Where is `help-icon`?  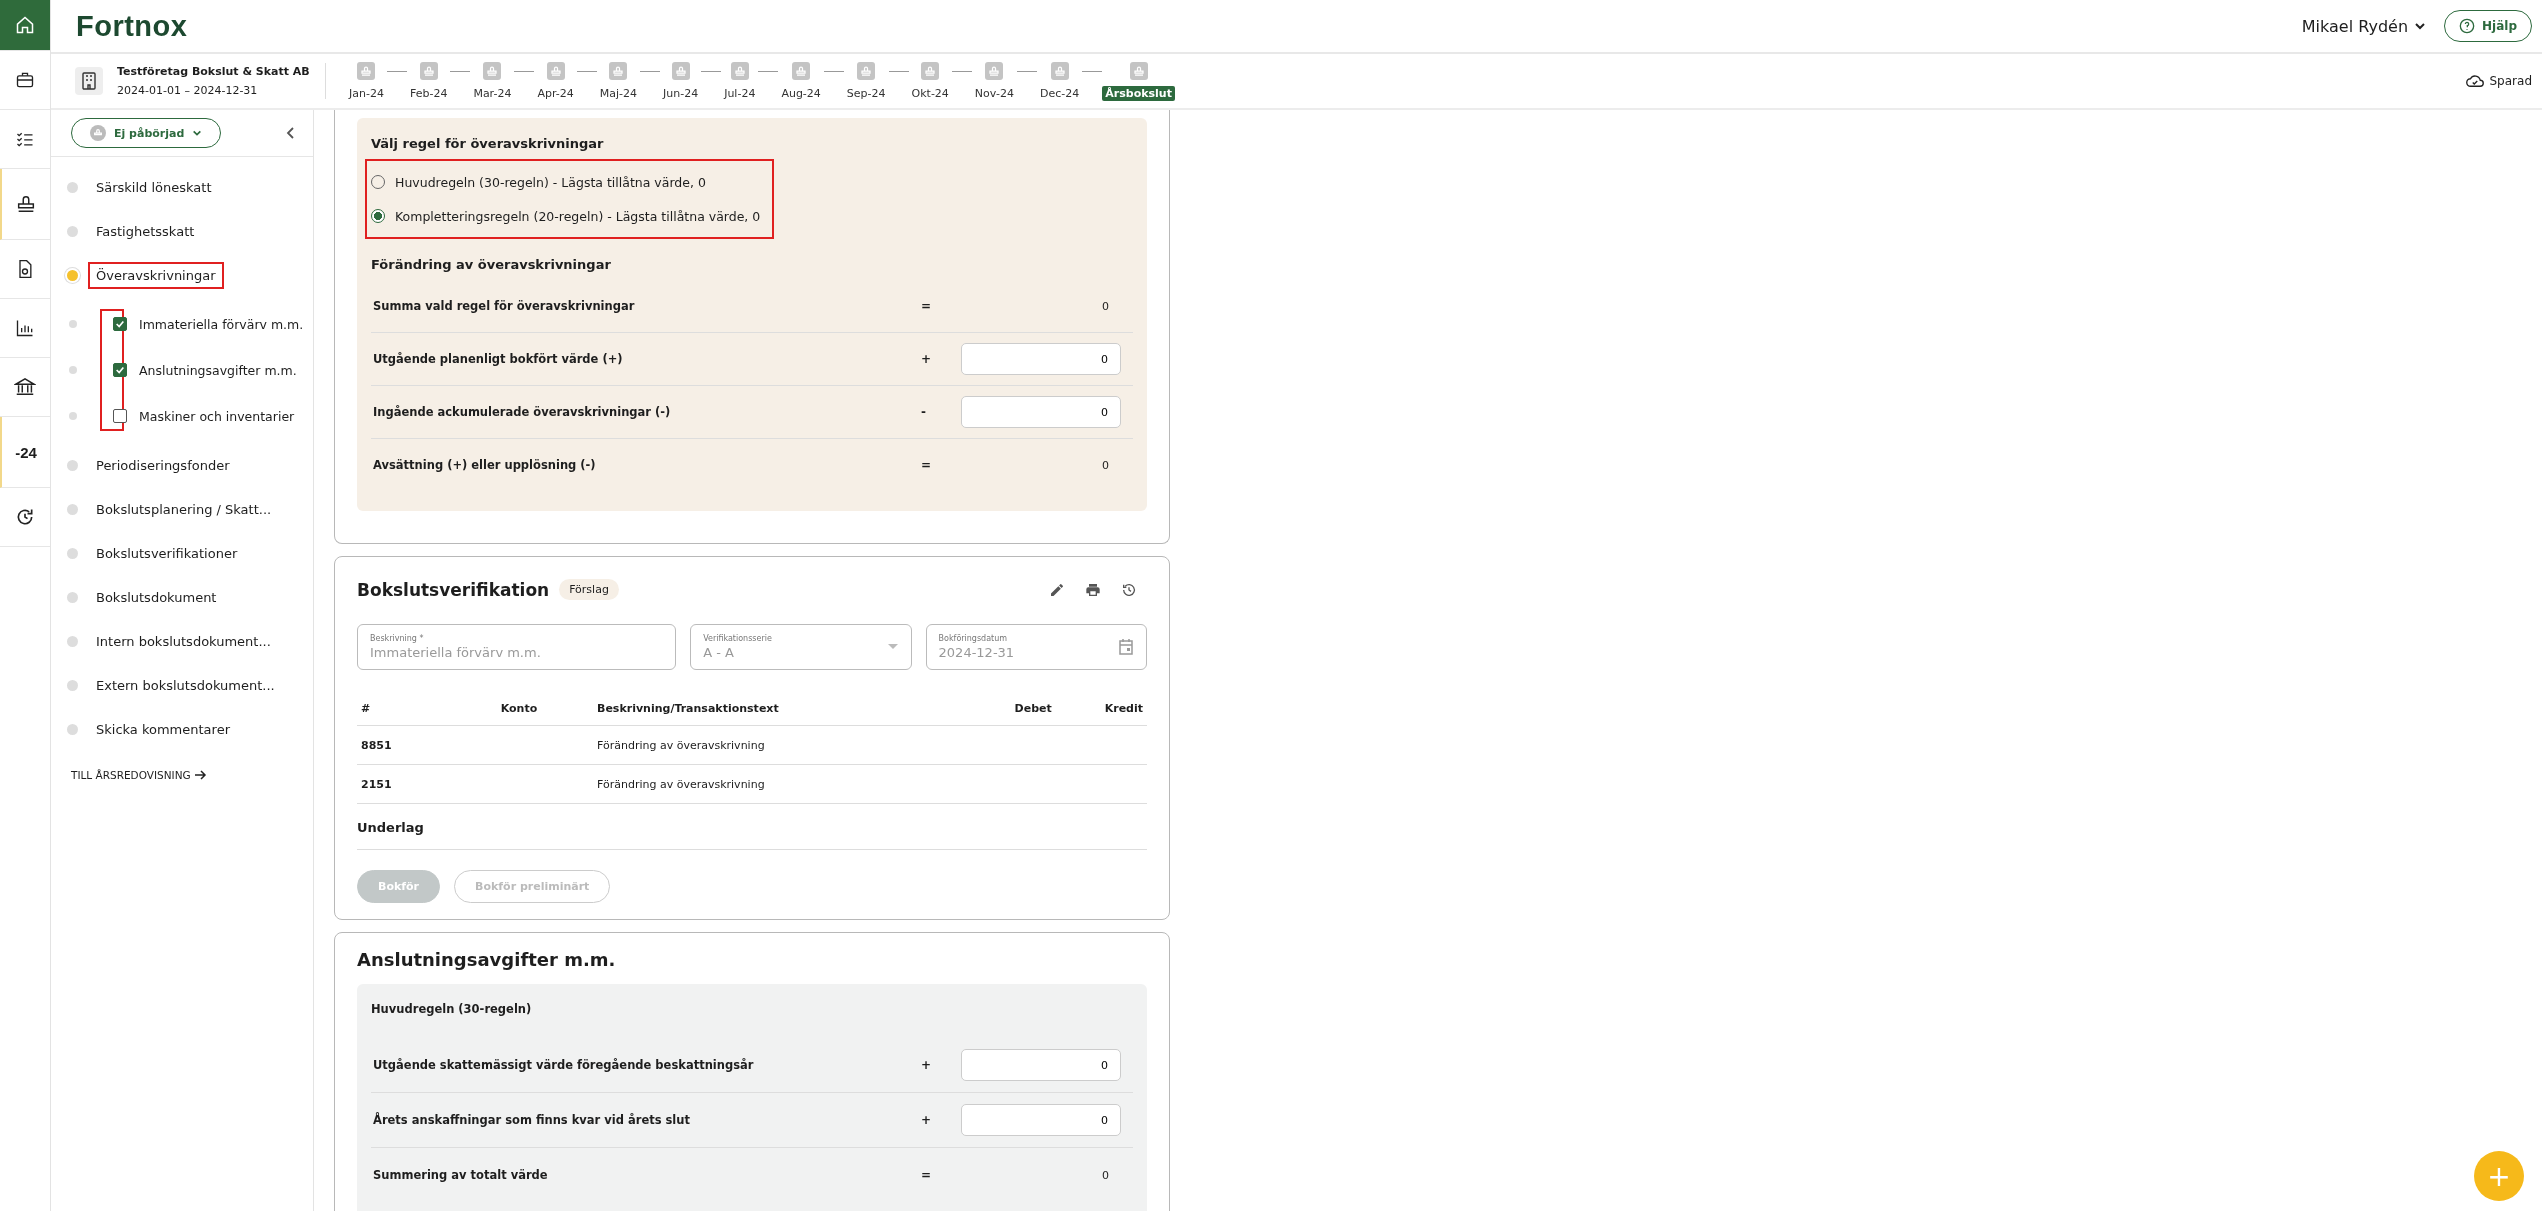
help-icon is located at coordinates (2467, 26).